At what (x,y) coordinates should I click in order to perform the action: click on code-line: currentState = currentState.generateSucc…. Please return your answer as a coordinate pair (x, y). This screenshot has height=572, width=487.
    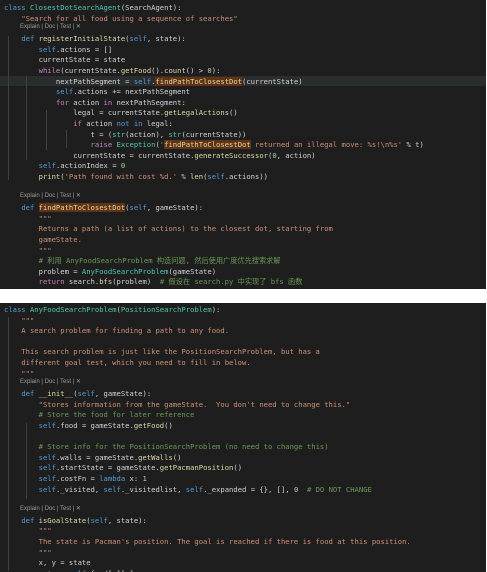
    Looking at the image, I should click on (245, 155).